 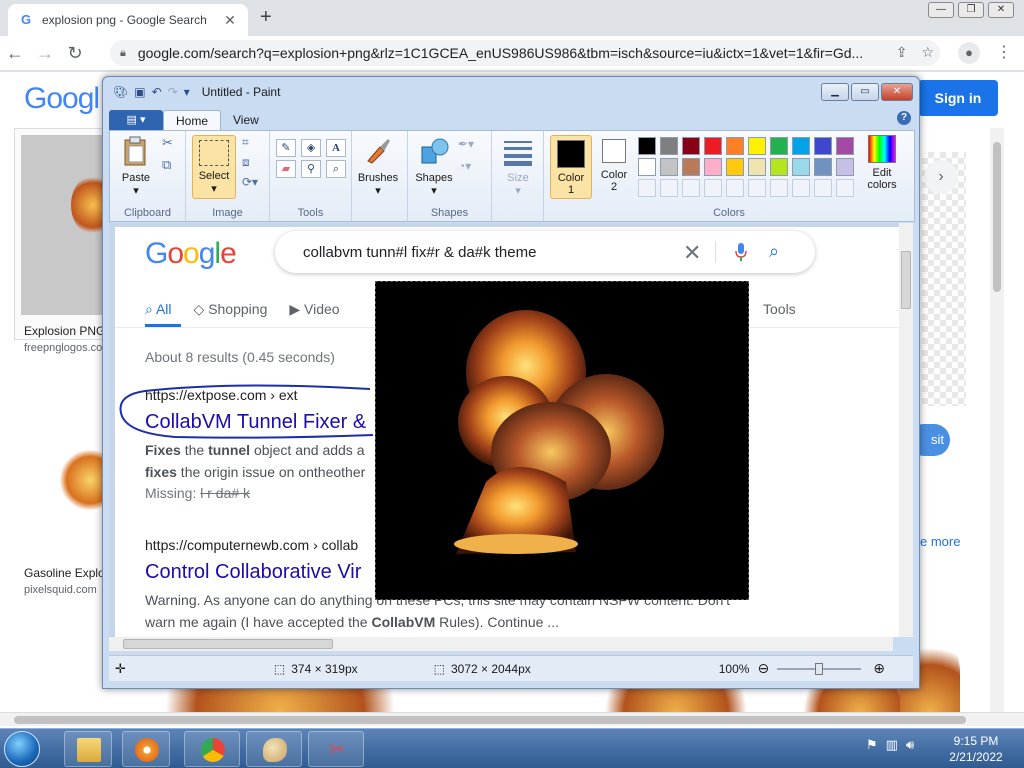 I want to click on volume-icon: 🔊︎, so click(x=910, y=745).